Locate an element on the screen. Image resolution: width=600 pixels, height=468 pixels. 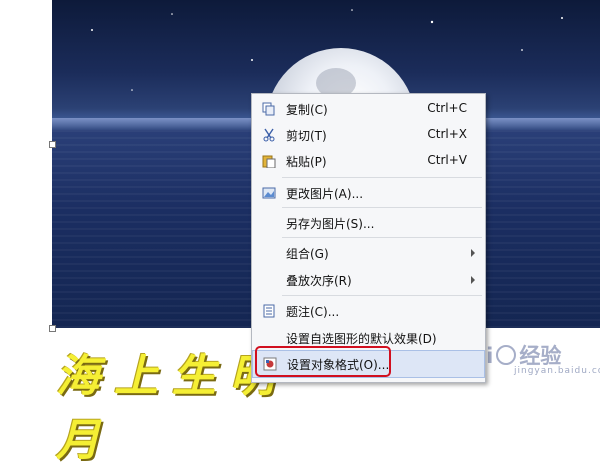
paste-icon is located at coordinates (269, 161).